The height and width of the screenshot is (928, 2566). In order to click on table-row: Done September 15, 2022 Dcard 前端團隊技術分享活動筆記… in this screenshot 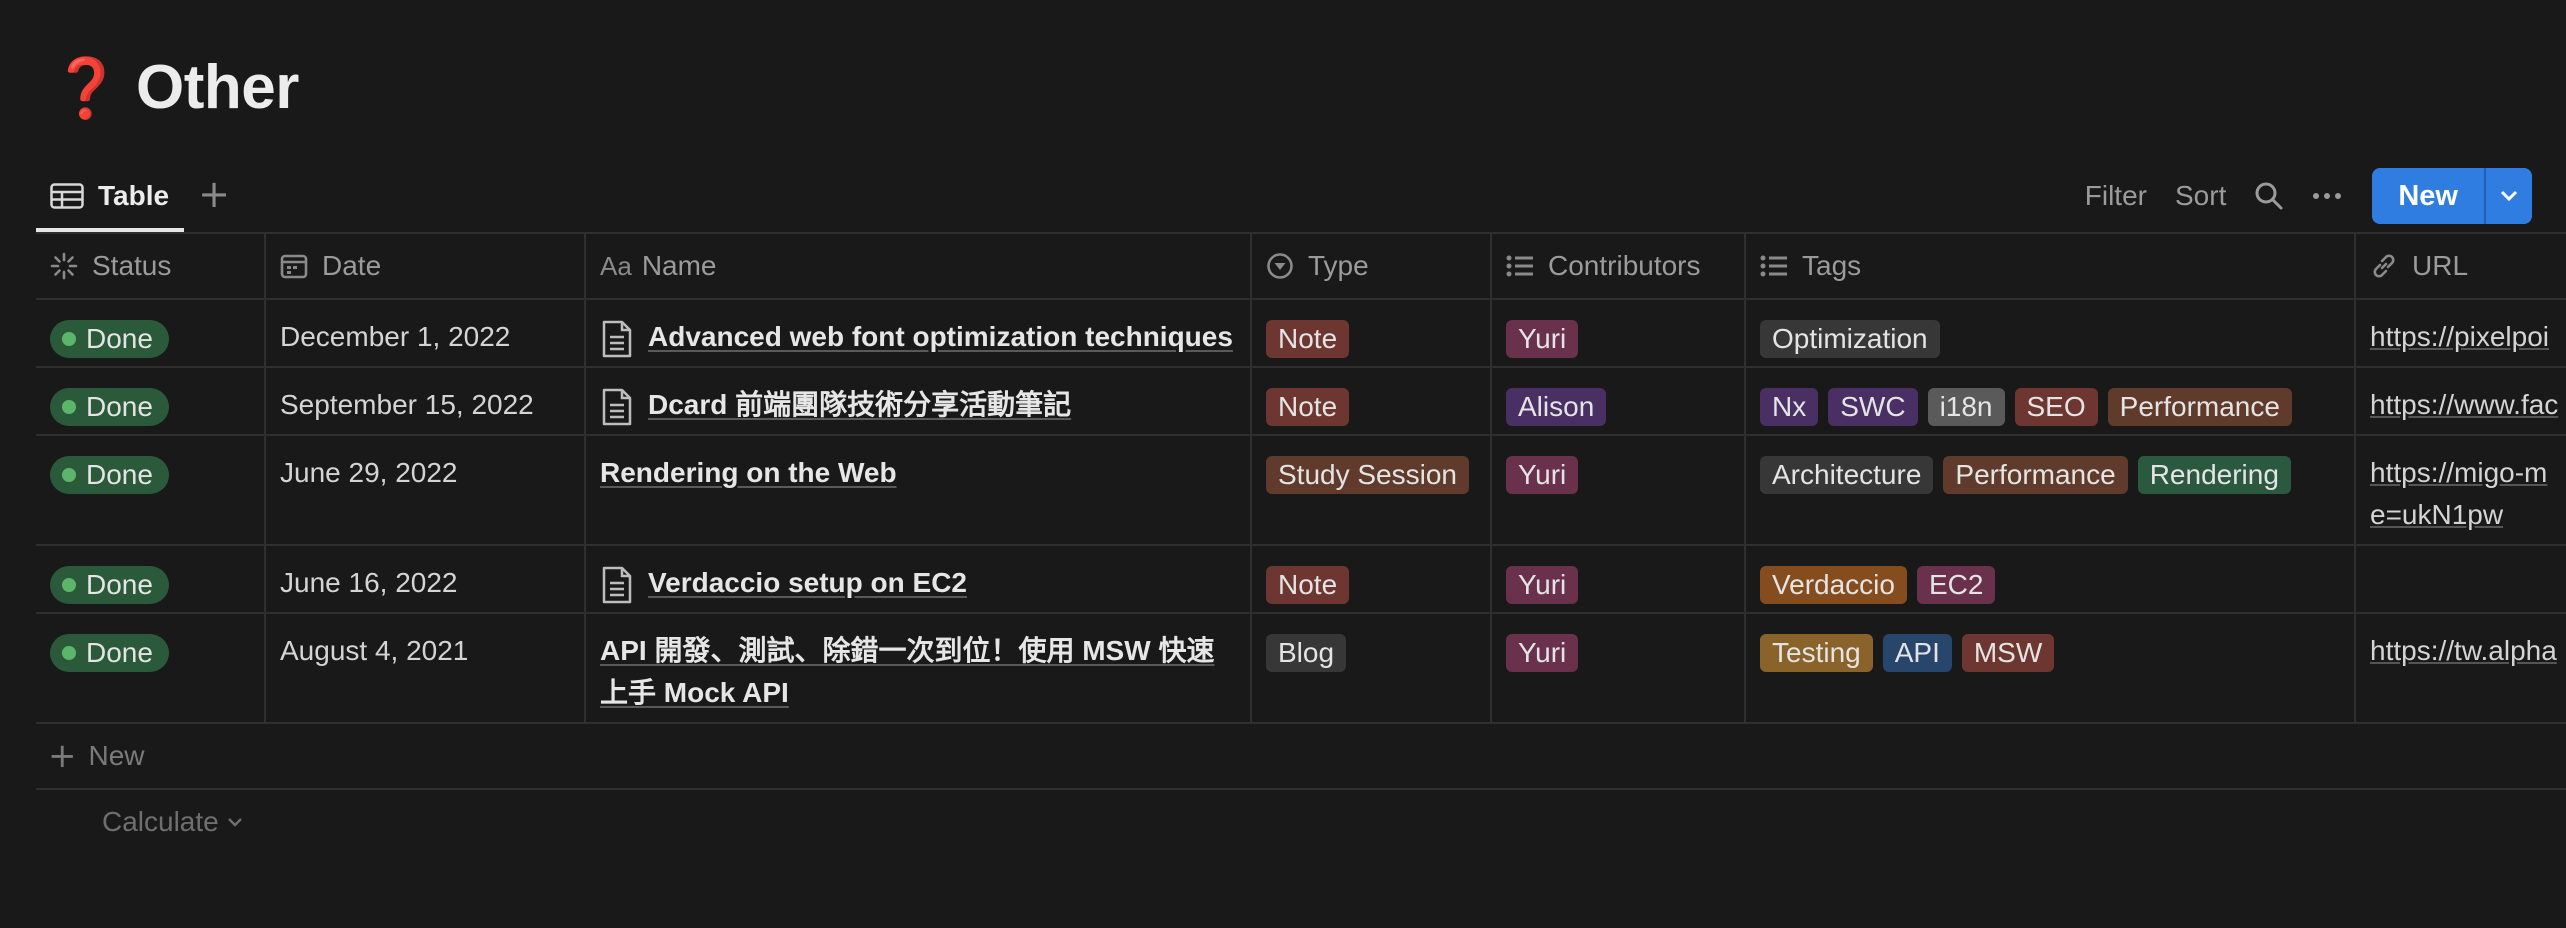, I will do `click(1301, 400)`.